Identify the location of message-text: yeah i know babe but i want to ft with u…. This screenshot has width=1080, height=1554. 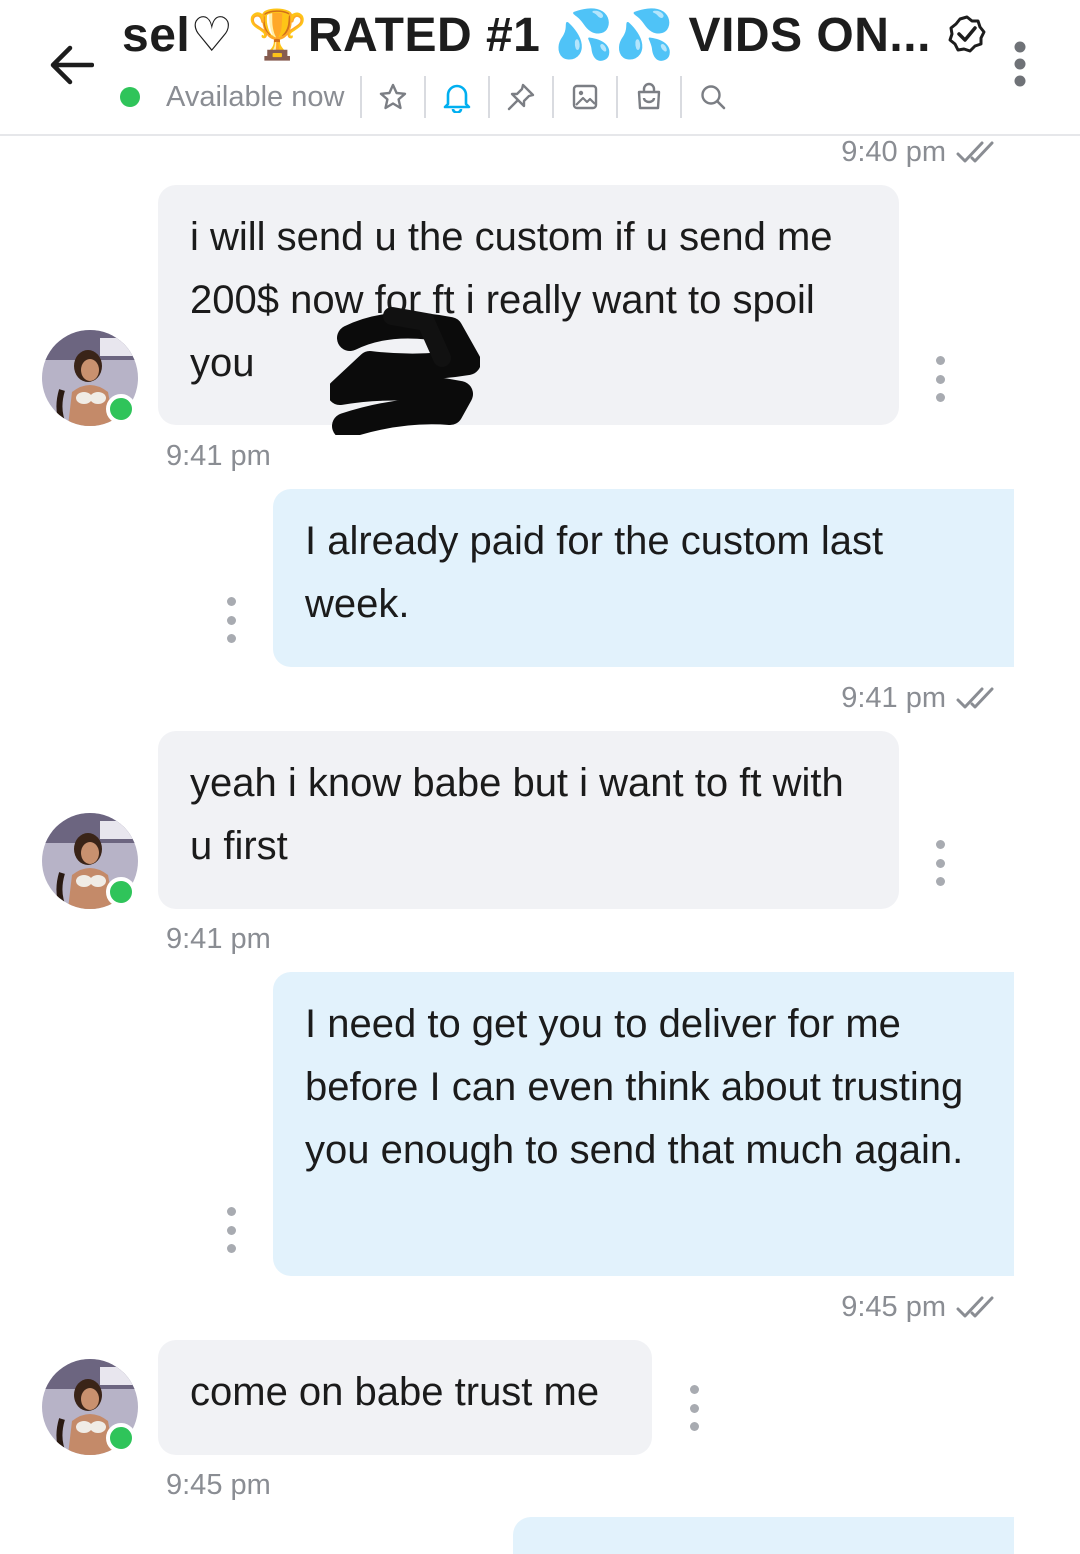
(517, 814).